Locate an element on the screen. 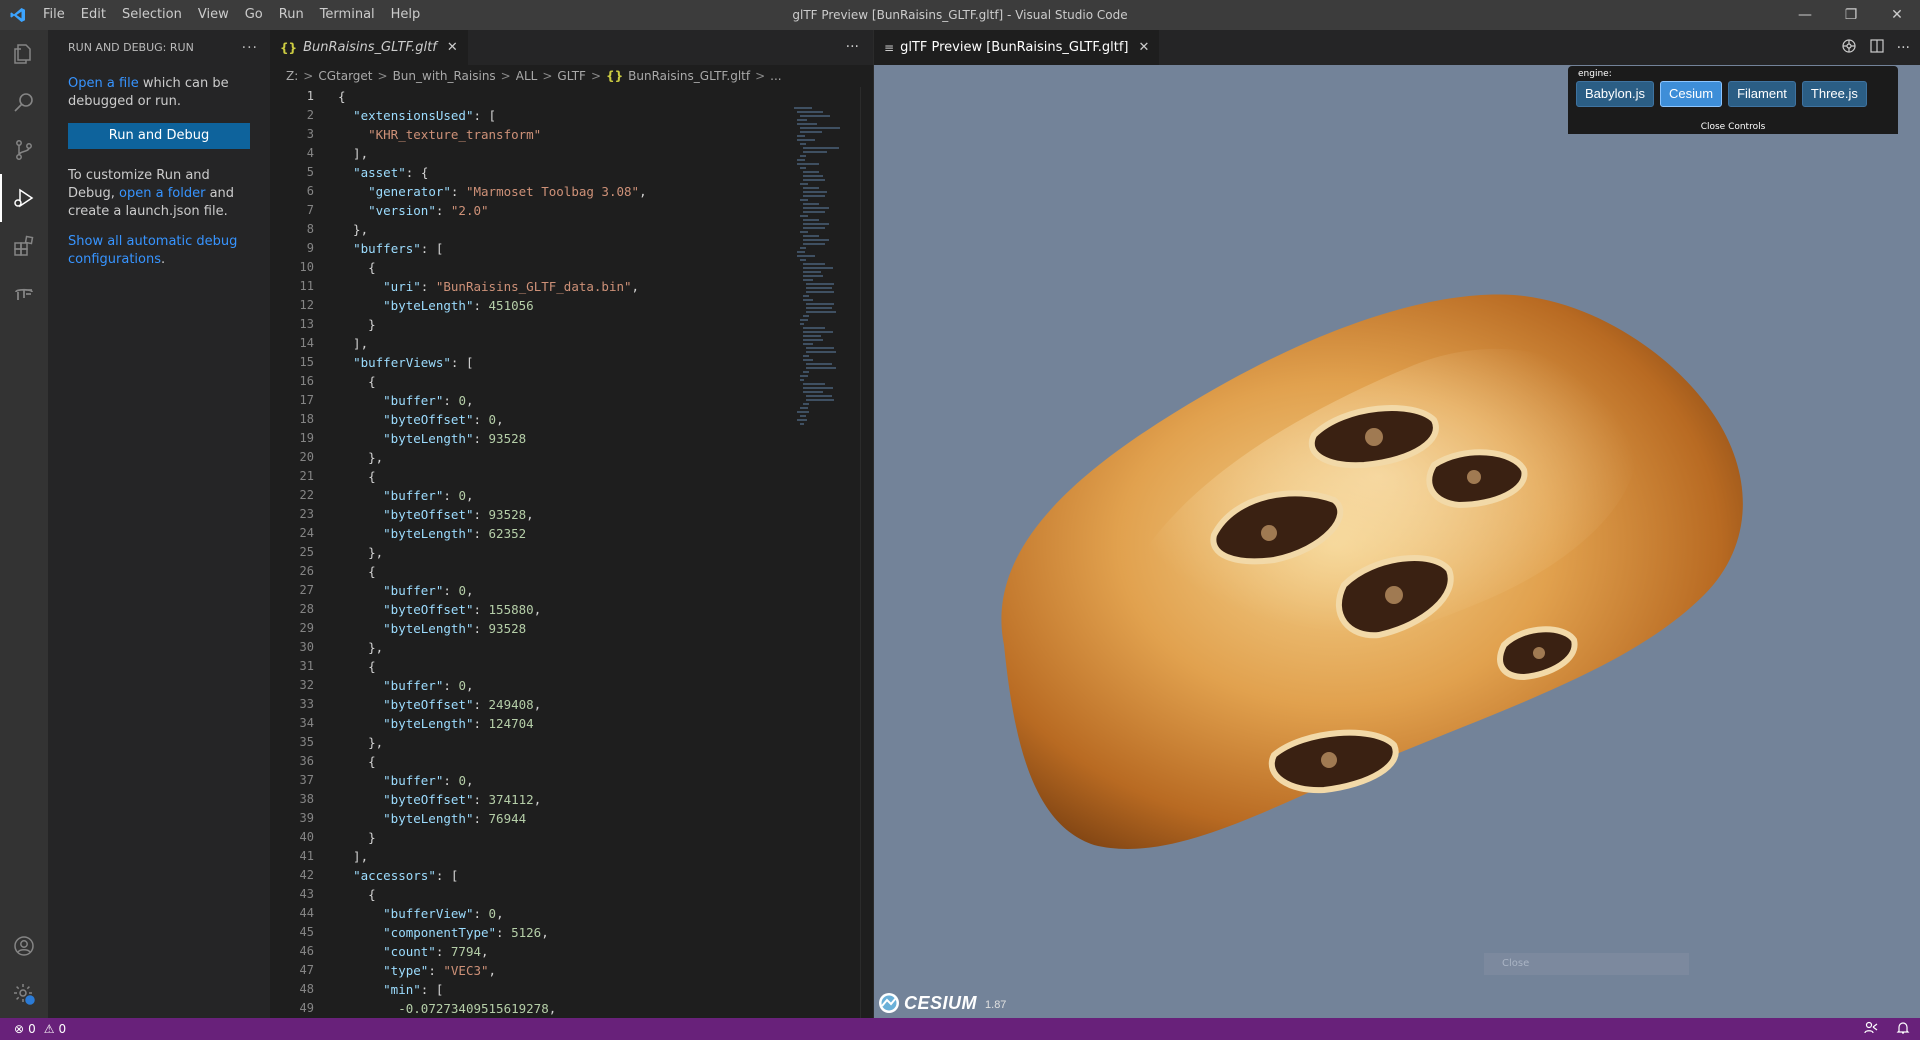 Image resolution: width=1920 pixels, height=1040 pixels. code-line: "byteOffset": 0, is located at coordinates (492, 419).